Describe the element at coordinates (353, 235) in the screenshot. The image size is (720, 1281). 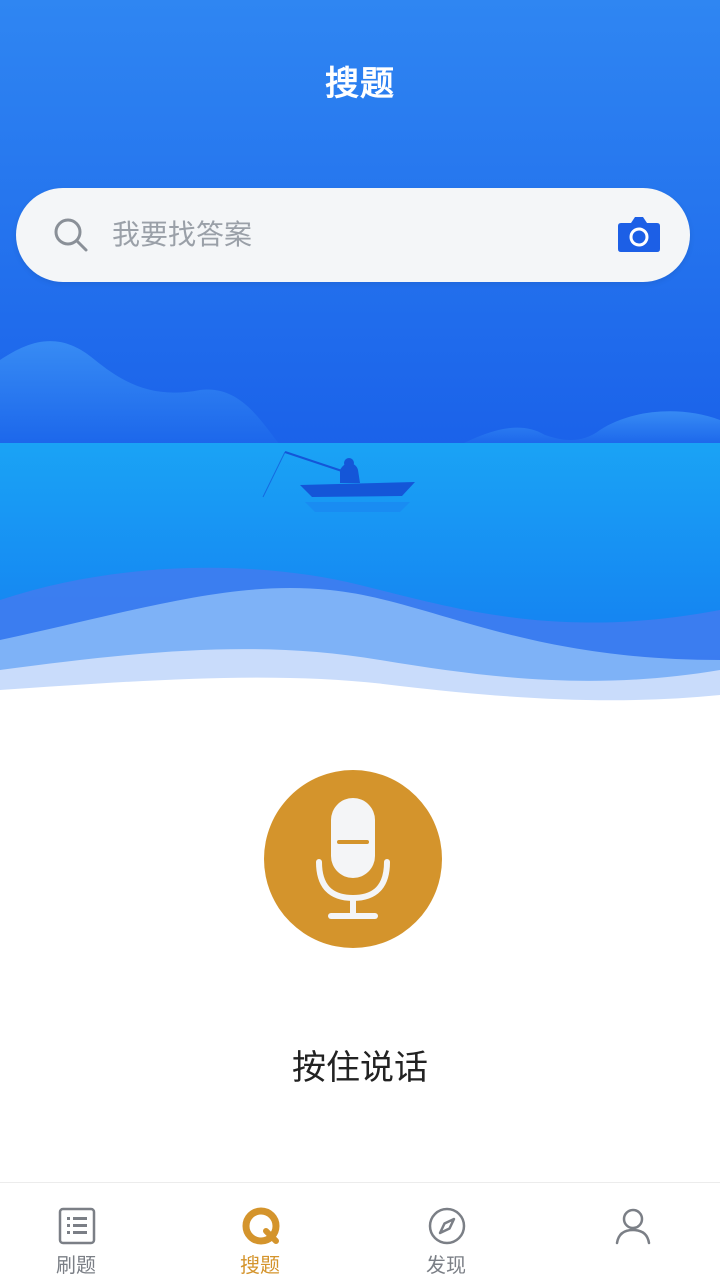
I see `search-bar: 我要找答案` at that location.